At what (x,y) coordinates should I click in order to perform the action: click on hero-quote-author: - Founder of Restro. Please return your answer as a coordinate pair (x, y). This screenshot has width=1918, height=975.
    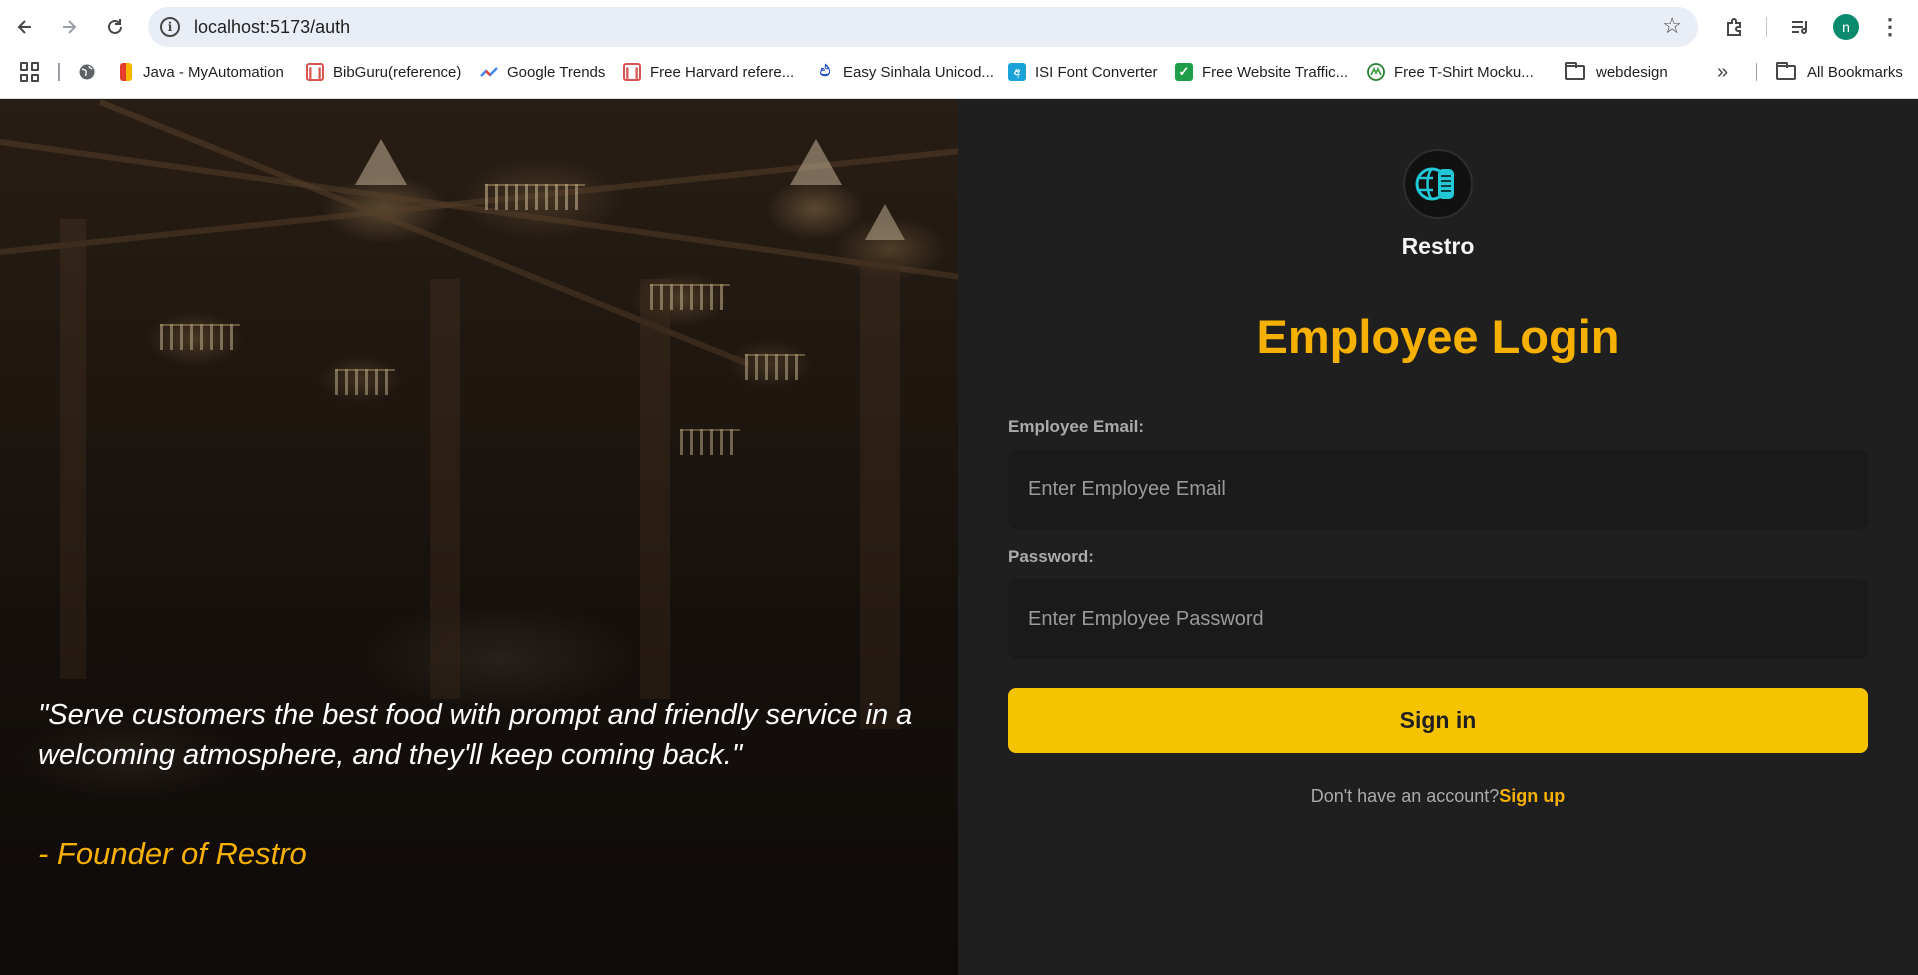
    Looking at the image, I should click on (172, 853).